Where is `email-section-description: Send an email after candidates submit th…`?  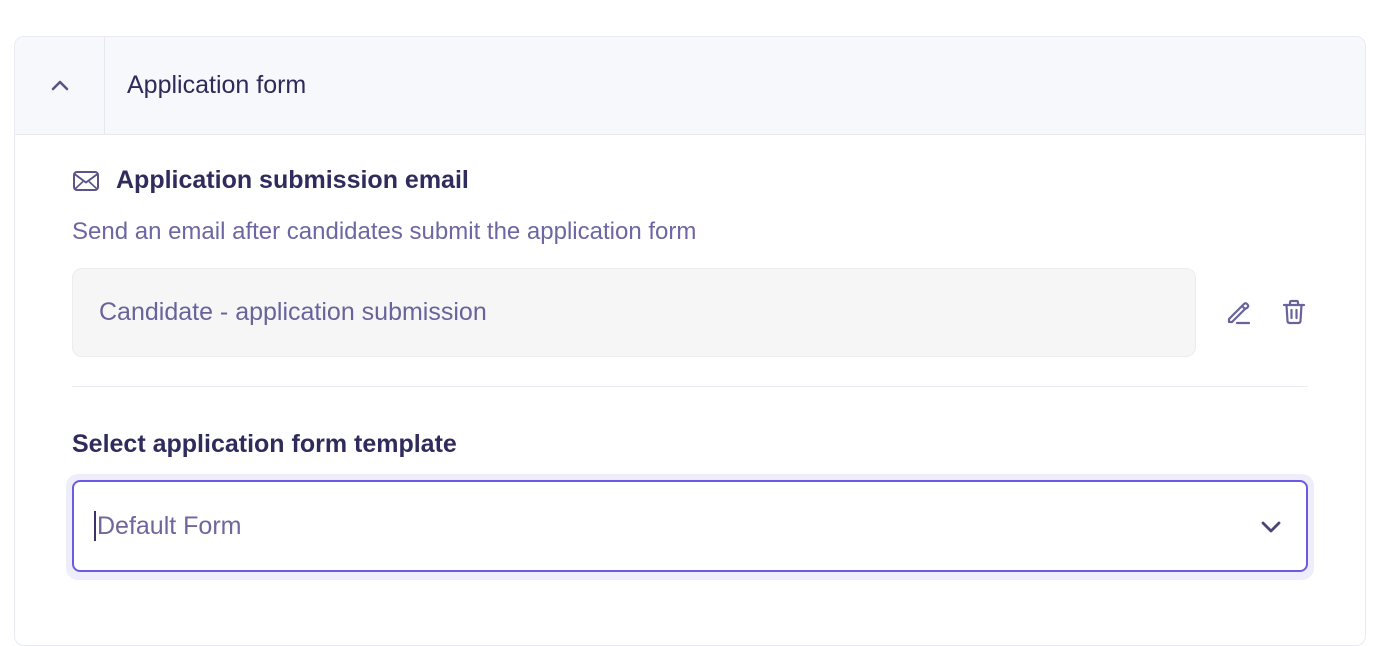 email-section-description: Send an email after candidates submit th… is located at coordinates (384, 231).